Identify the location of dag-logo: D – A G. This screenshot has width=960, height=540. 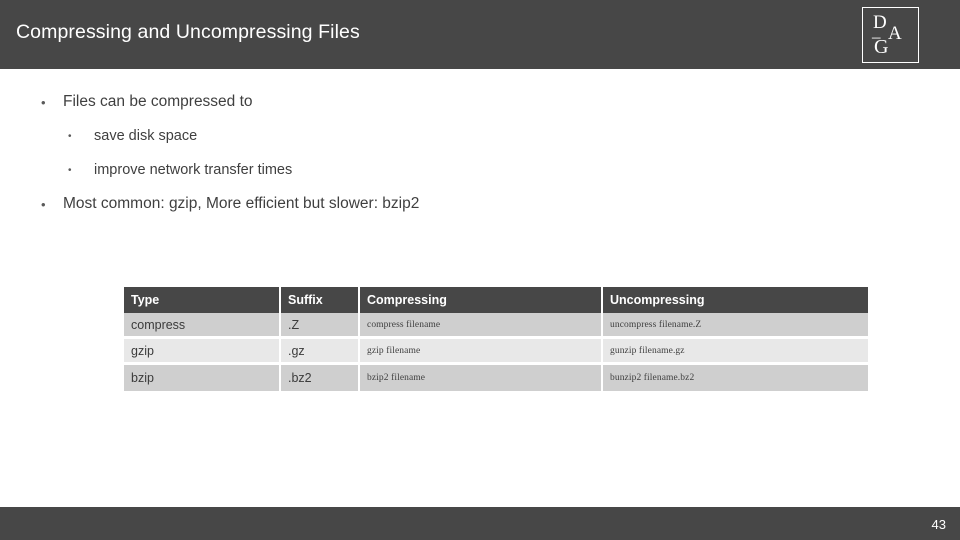
(890, 35).